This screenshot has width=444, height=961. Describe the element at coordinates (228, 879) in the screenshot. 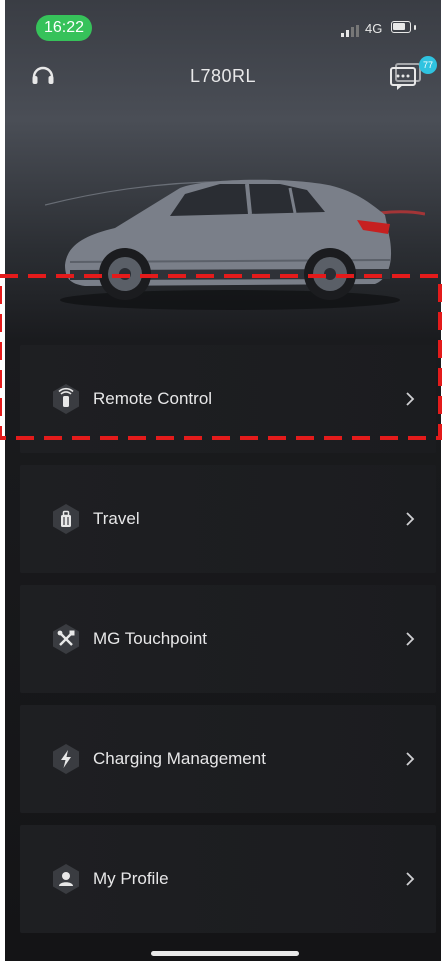

I see `menu-item-my-profile: My Profile` at that location.